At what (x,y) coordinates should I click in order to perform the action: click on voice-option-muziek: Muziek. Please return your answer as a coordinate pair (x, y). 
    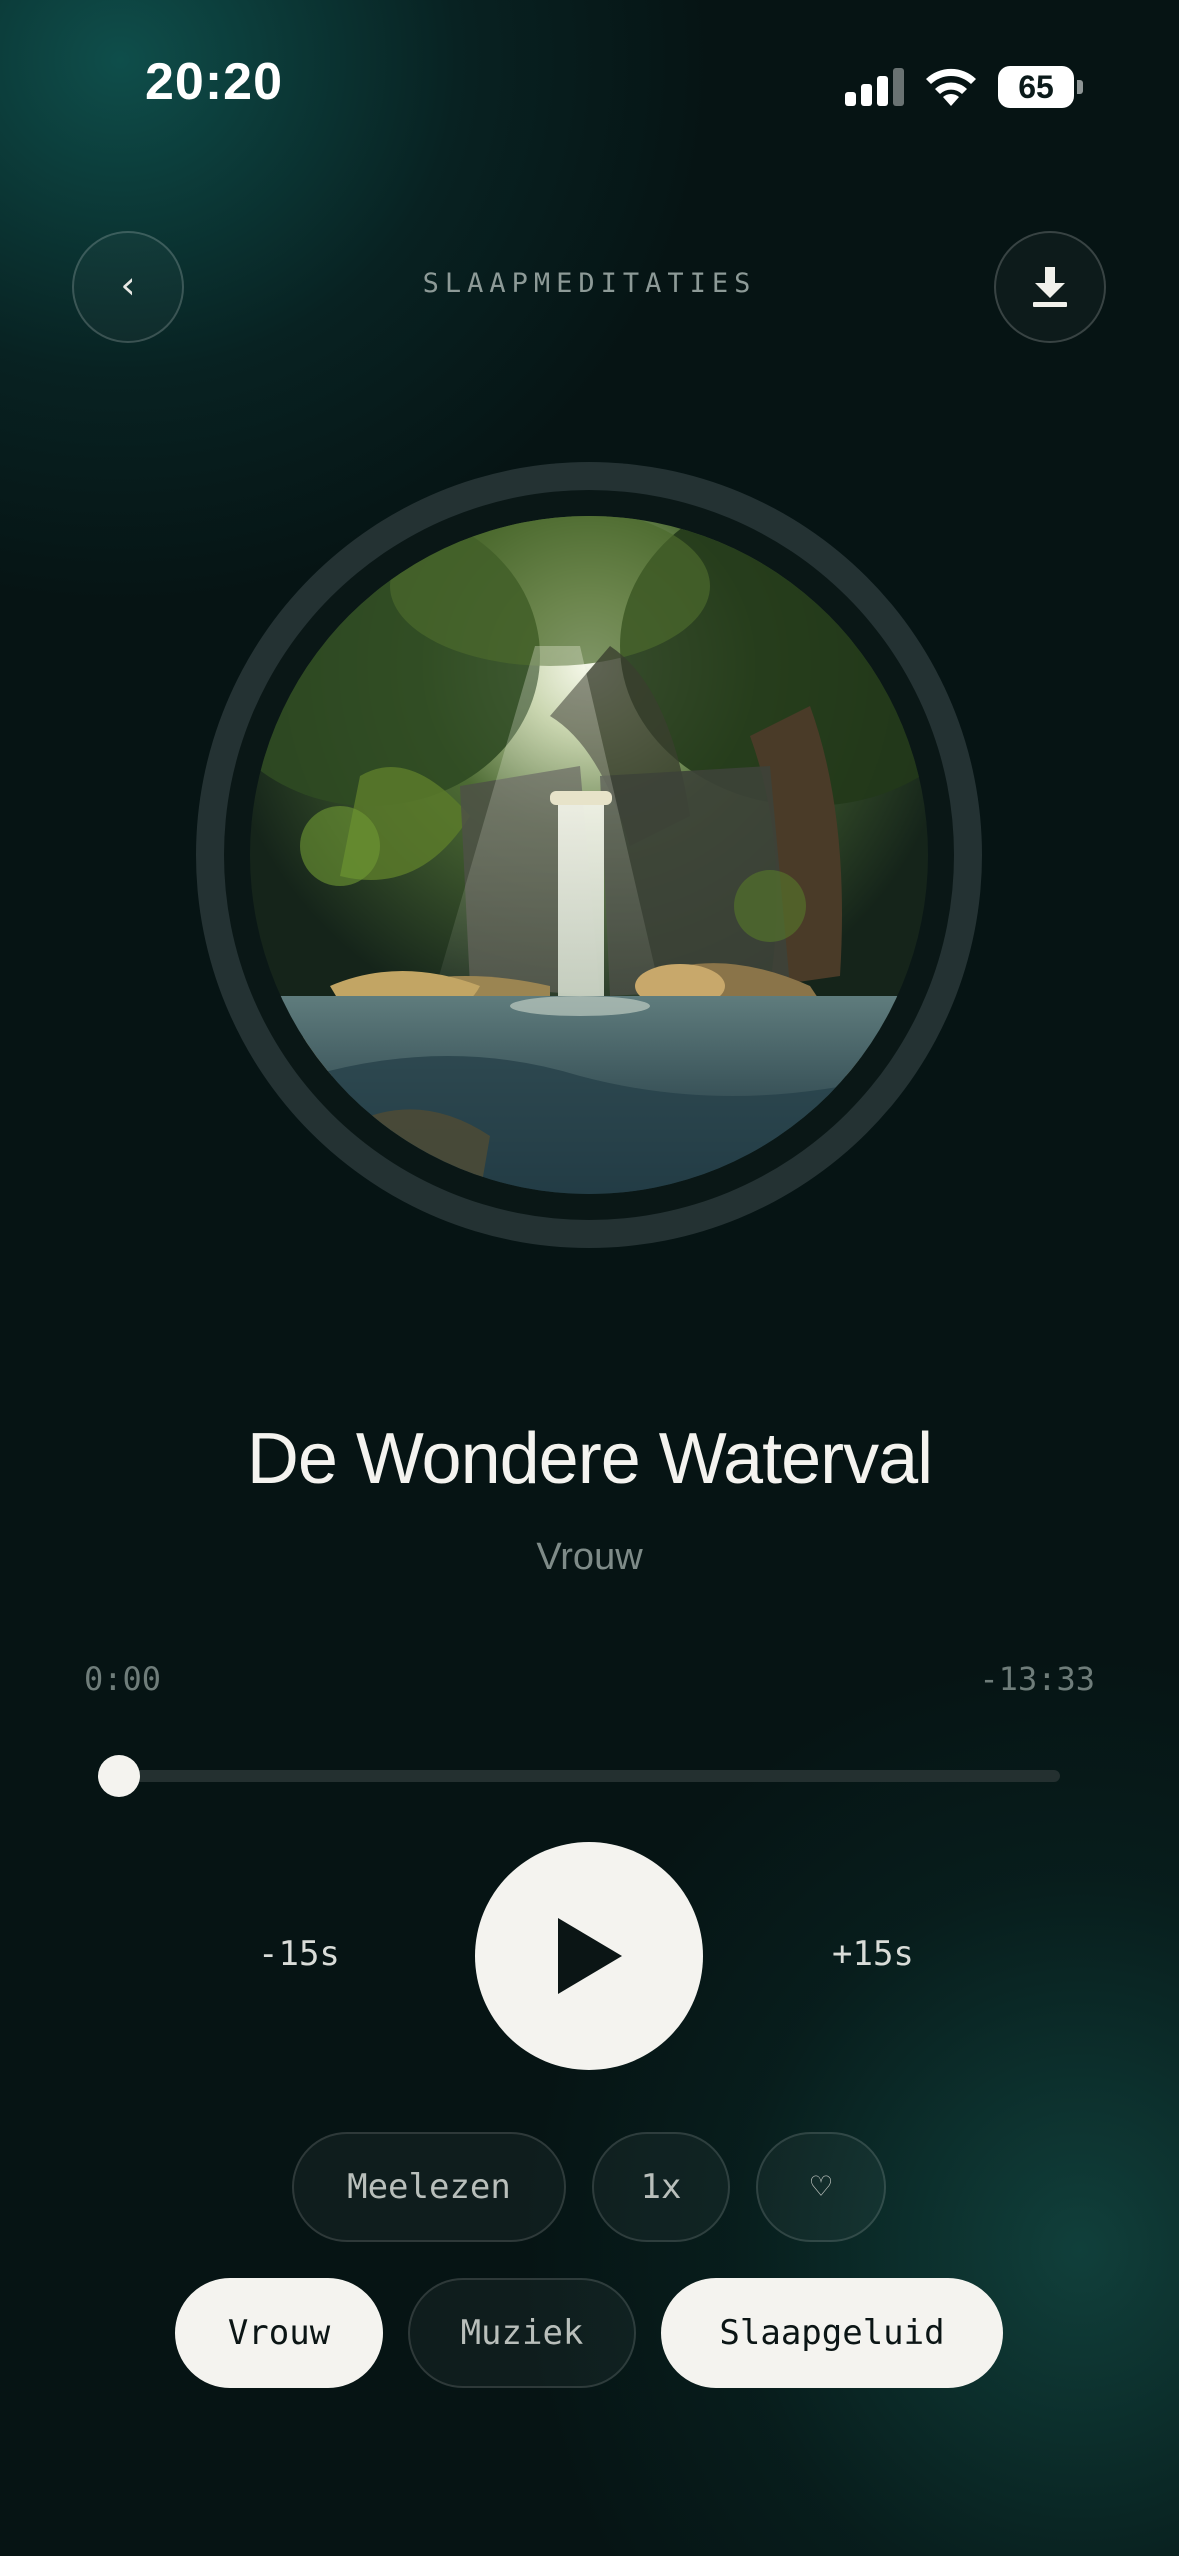
    Looking at the image, I should click on (522, 2333).